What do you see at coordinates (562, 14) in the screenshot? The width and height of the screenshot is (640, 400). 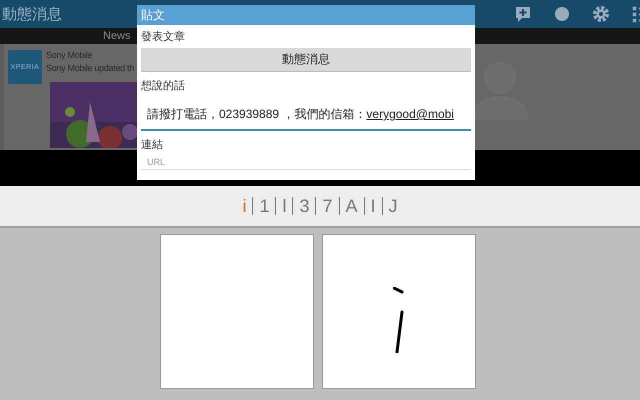 I see `circle-icon` at bounding box center [562, 14].